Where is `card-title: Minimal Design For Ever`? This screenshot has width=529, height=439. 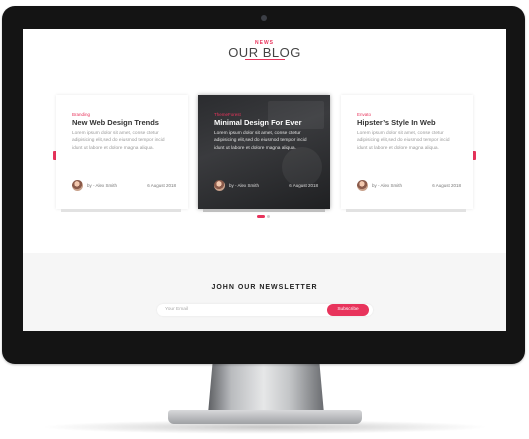
card-title: Minimal Design For Ever is located at coordinates (258, 122).